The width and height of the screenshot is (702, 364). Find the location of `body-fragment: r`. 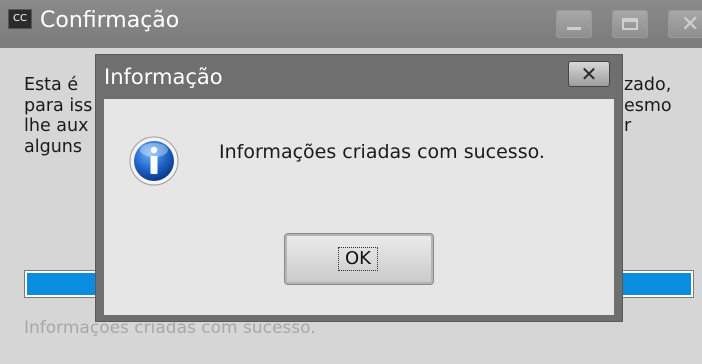

body-fragment: r is located at coordinates (628, 126).